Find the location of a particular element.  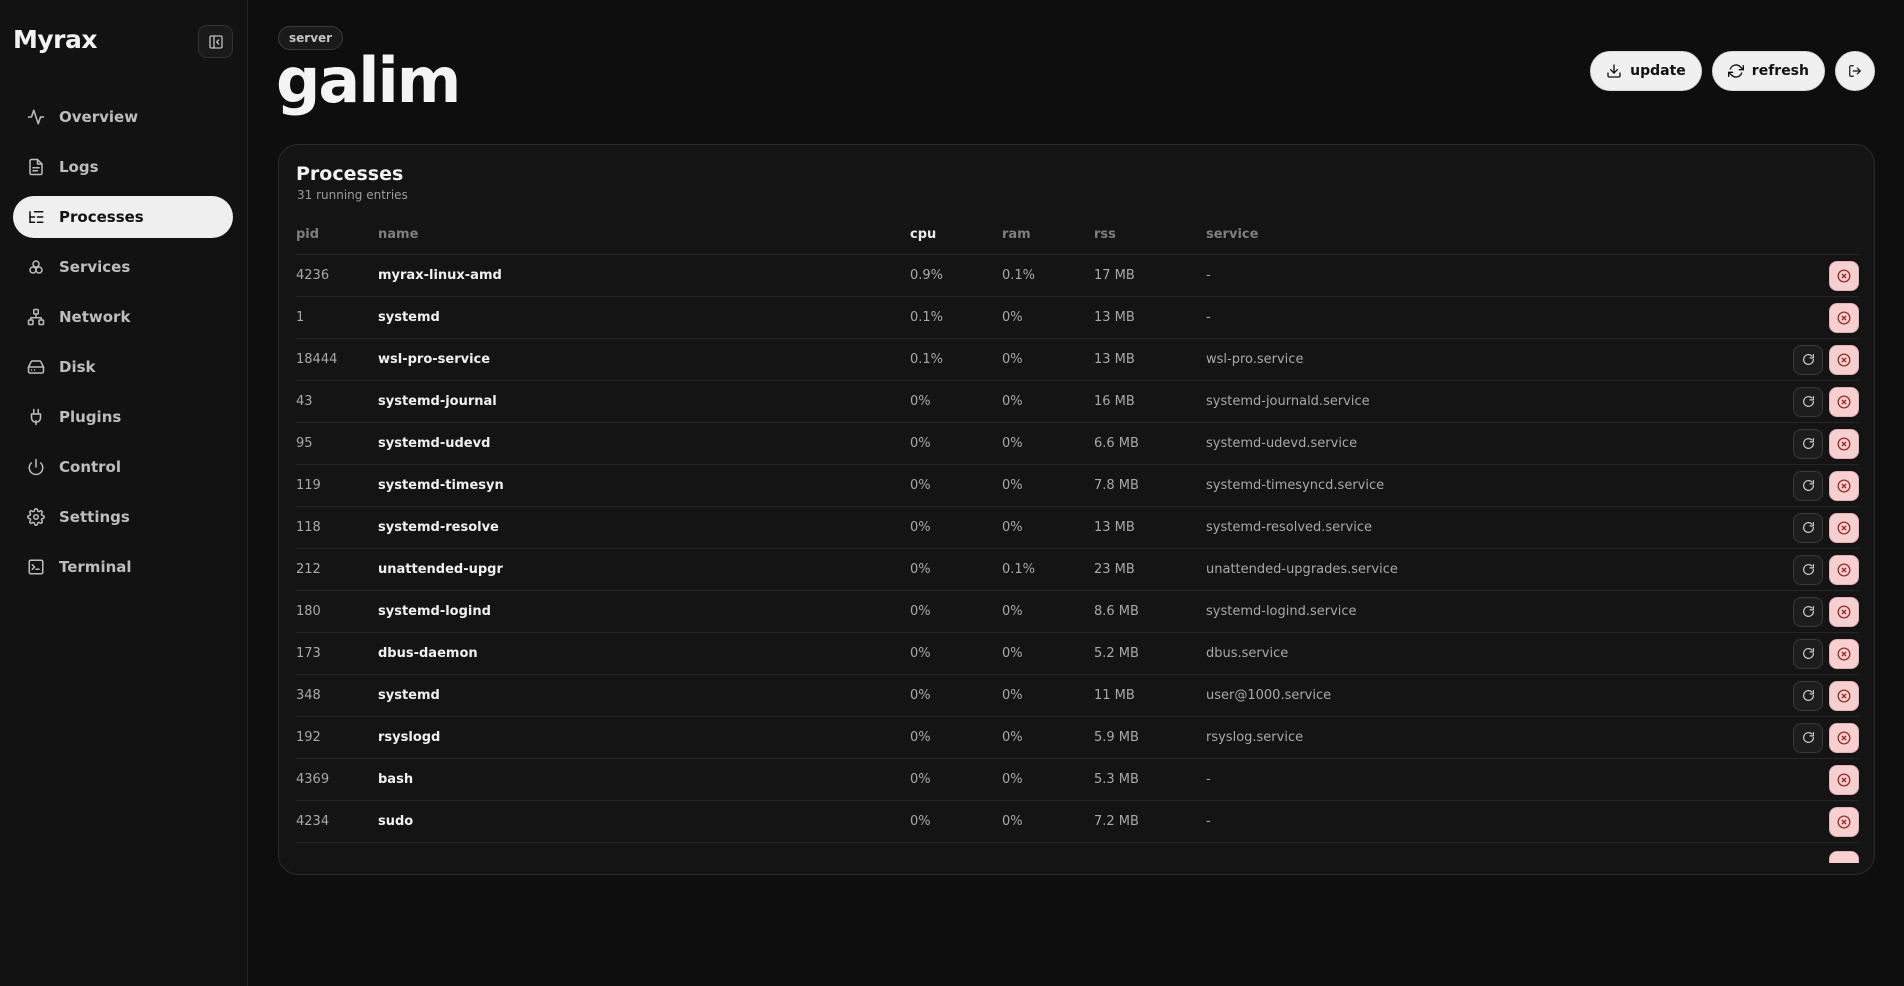

app-logo: Myrax is located at coordinates (55, 39).